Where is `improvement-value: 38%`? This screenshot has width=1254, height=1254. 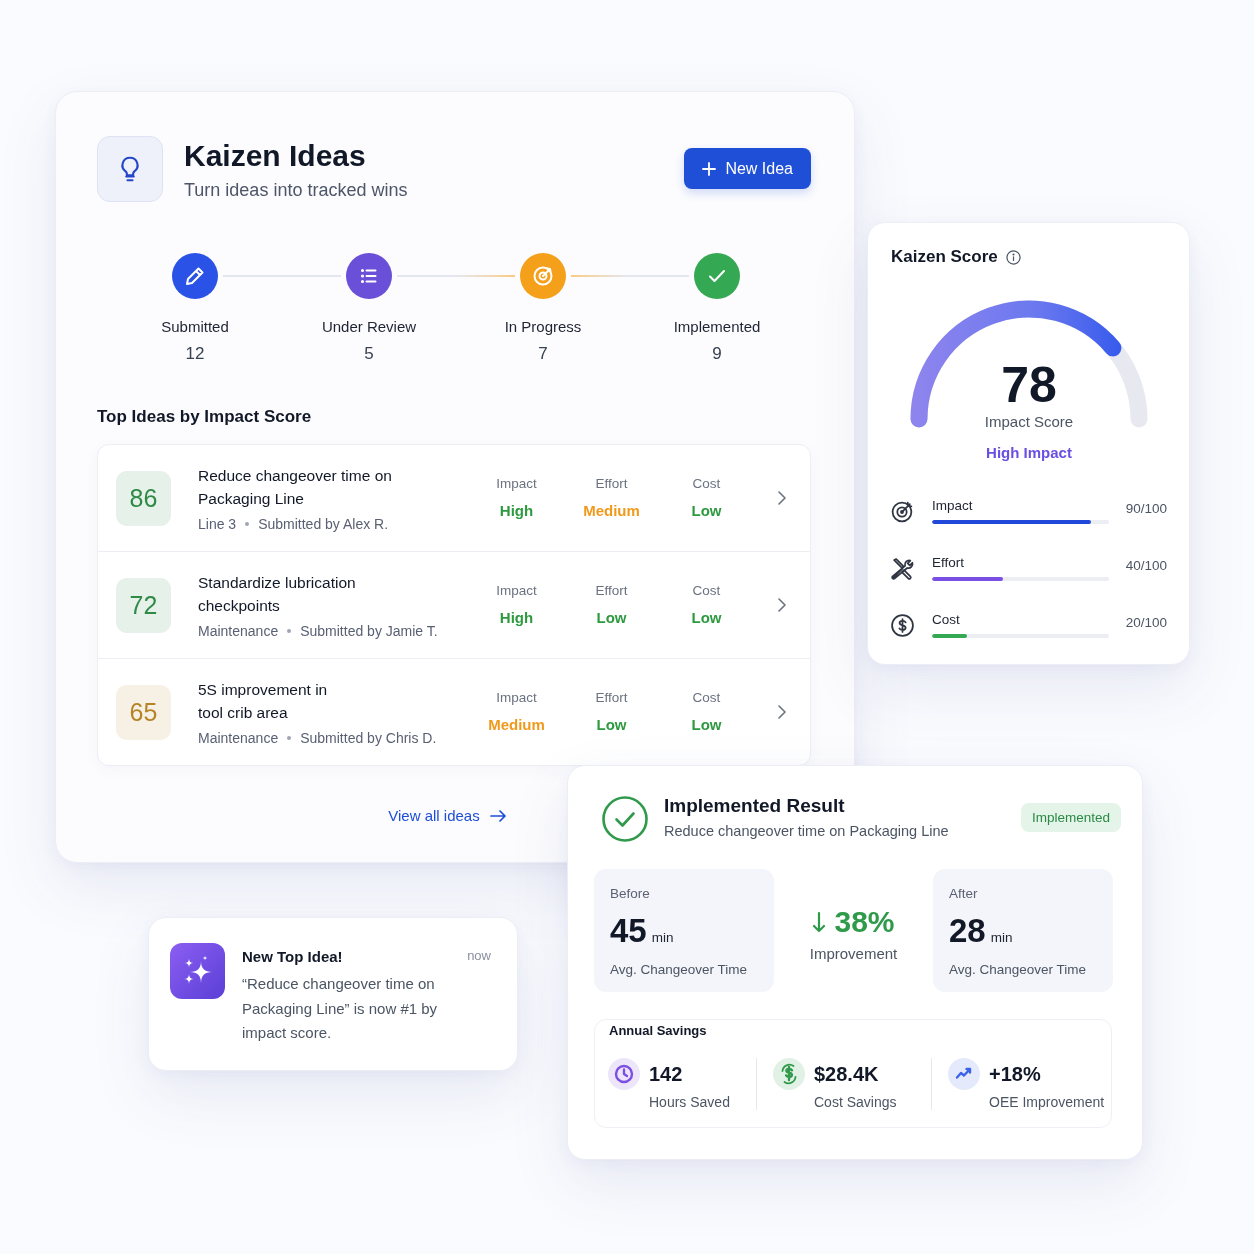
improvement-value: 38% is located at coordinates (864, 922).